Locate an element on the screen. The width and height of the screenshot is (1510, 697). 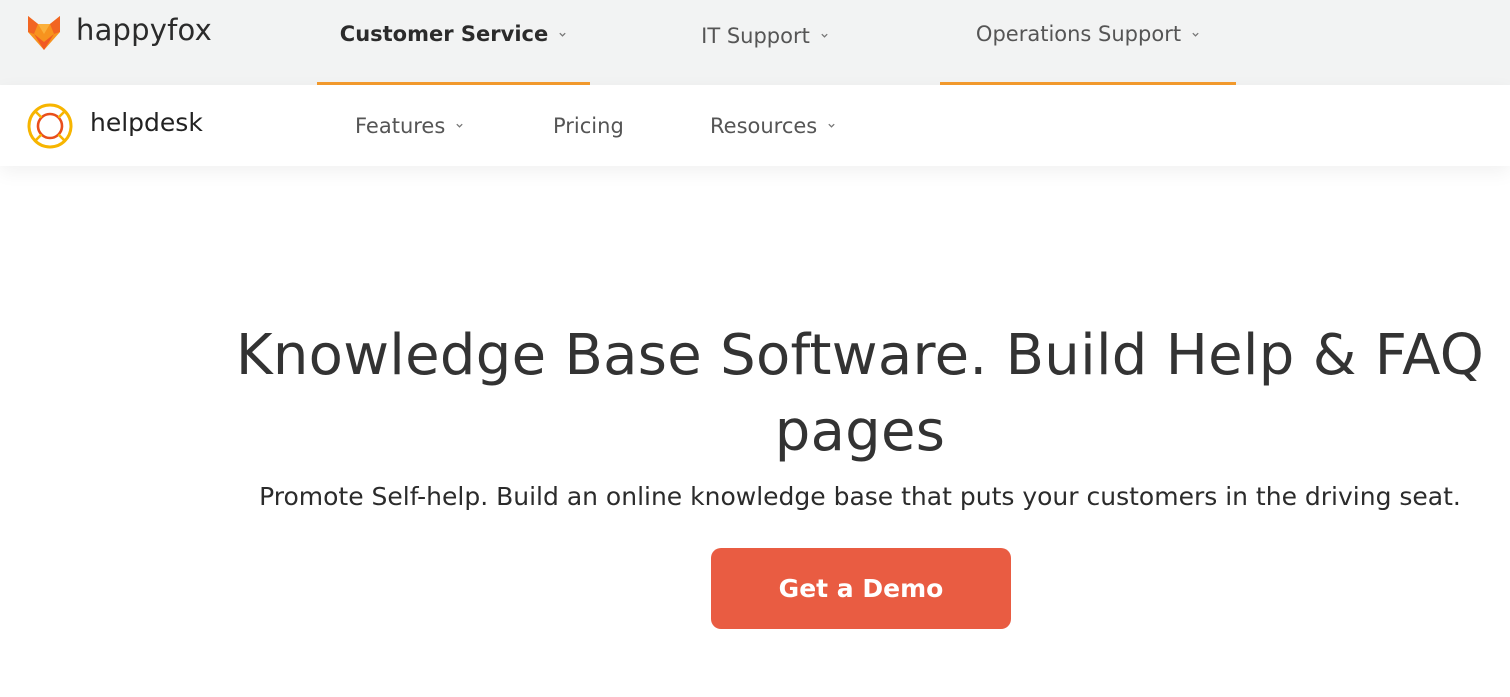
tab-operations-support: Operations Support is located at coordinates (1088, 42).